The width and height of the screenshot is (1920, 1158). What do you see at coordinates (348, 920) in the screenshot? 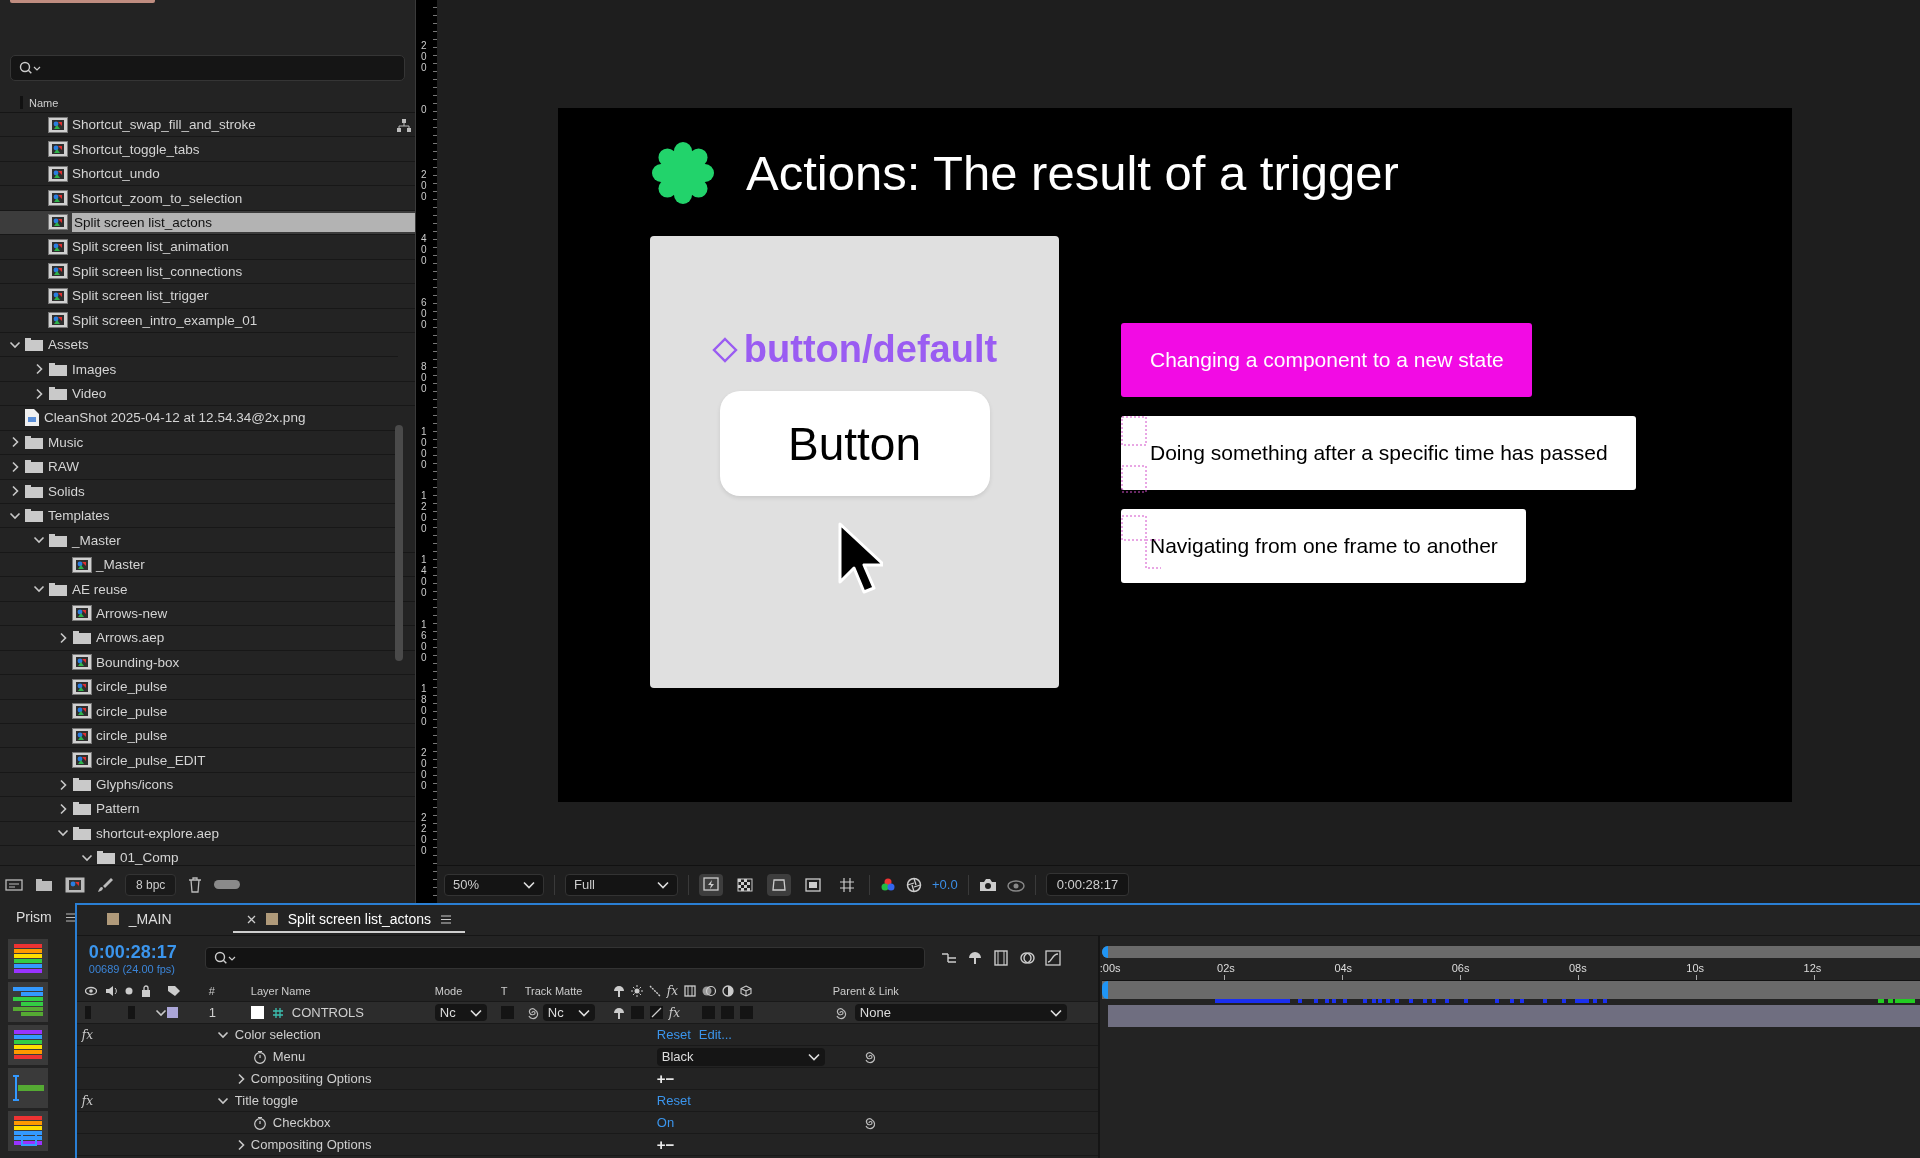
I see `timeline-tab: Split screen list_actons` at bounding box center [348, 920].